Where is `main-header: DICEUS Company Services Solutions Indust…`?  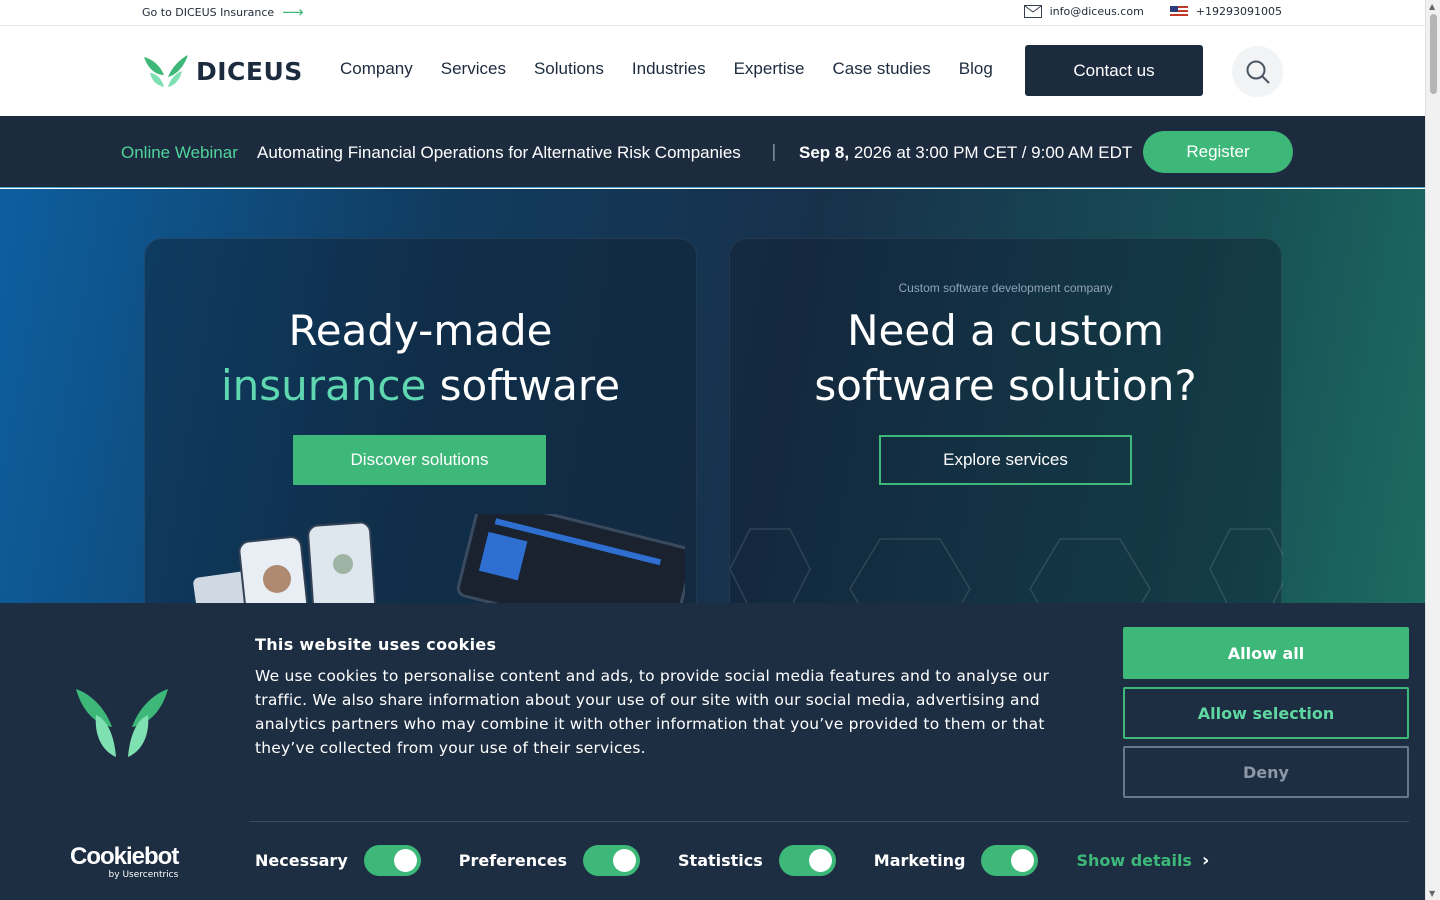
main-header: DICEUS Company Services Solutions Indust… is located at coordinates (712, 71).